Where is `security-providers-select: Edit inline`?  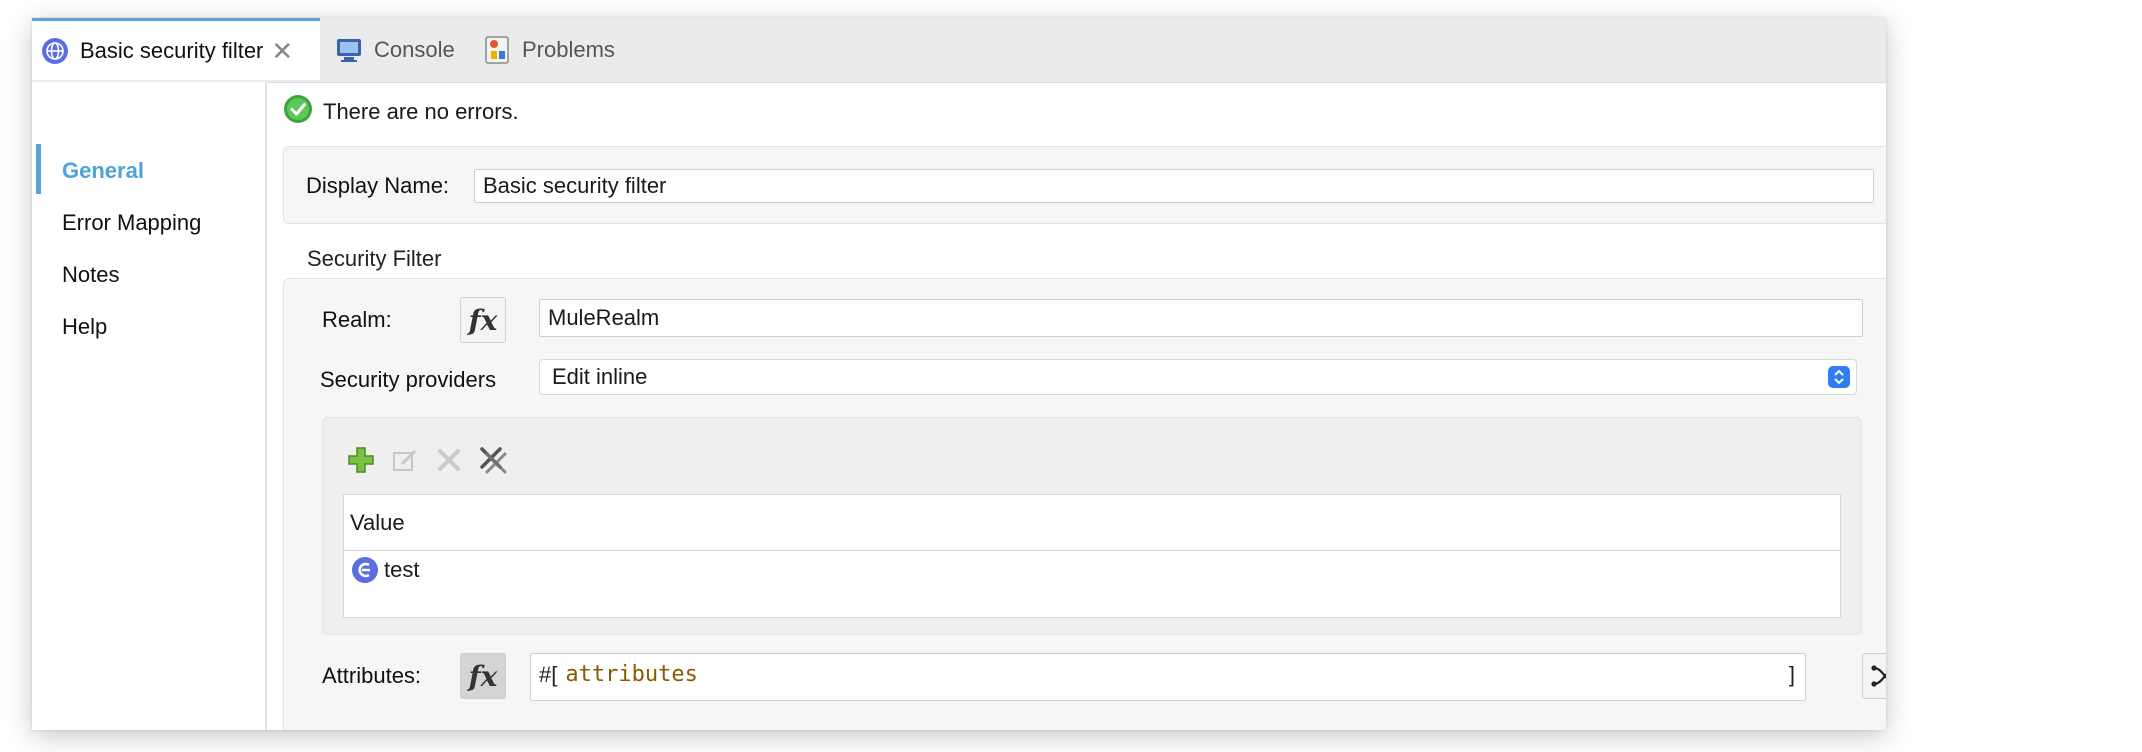
security-providers-select: Edit inline is located at coordinates (1198, 377).